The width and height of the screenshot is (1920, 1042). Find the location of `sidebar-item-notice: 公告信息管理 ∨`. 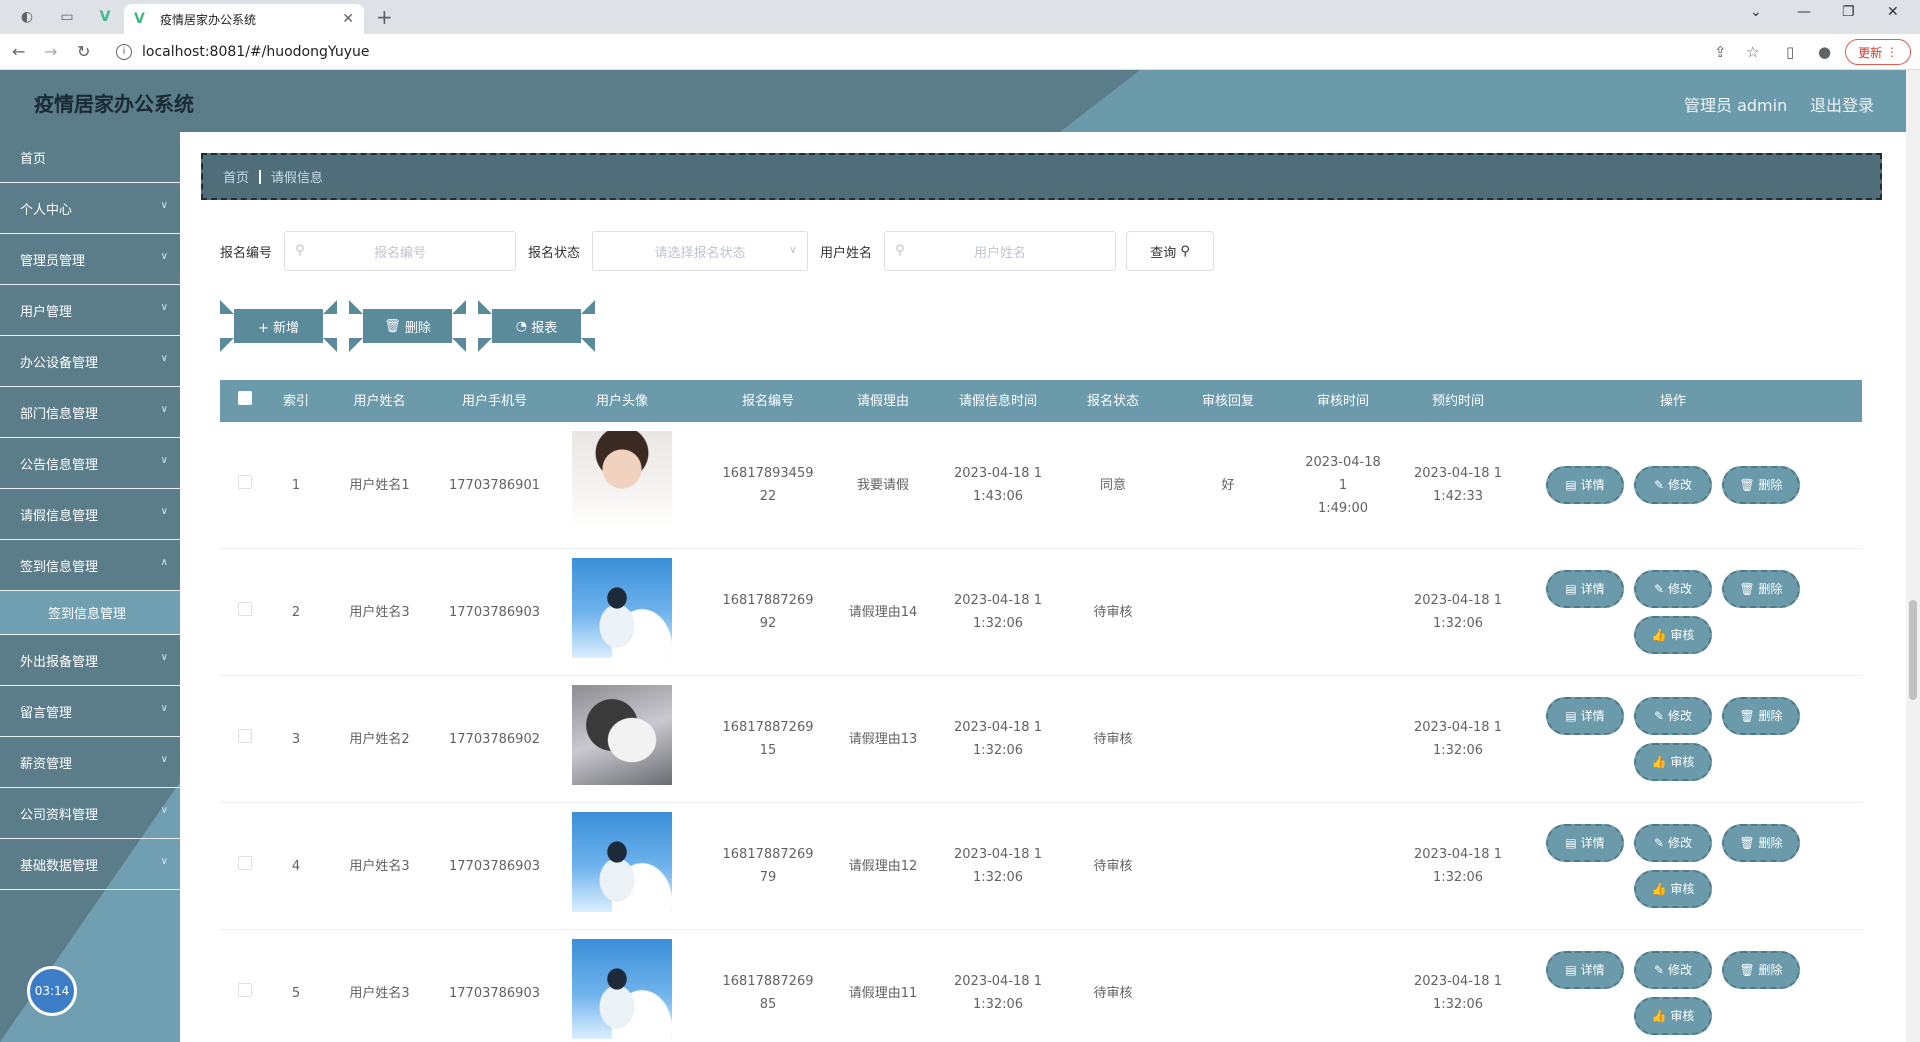

sidebar-item-notice: 公告信息管理 ∨ is located at coordinates (90, 463).